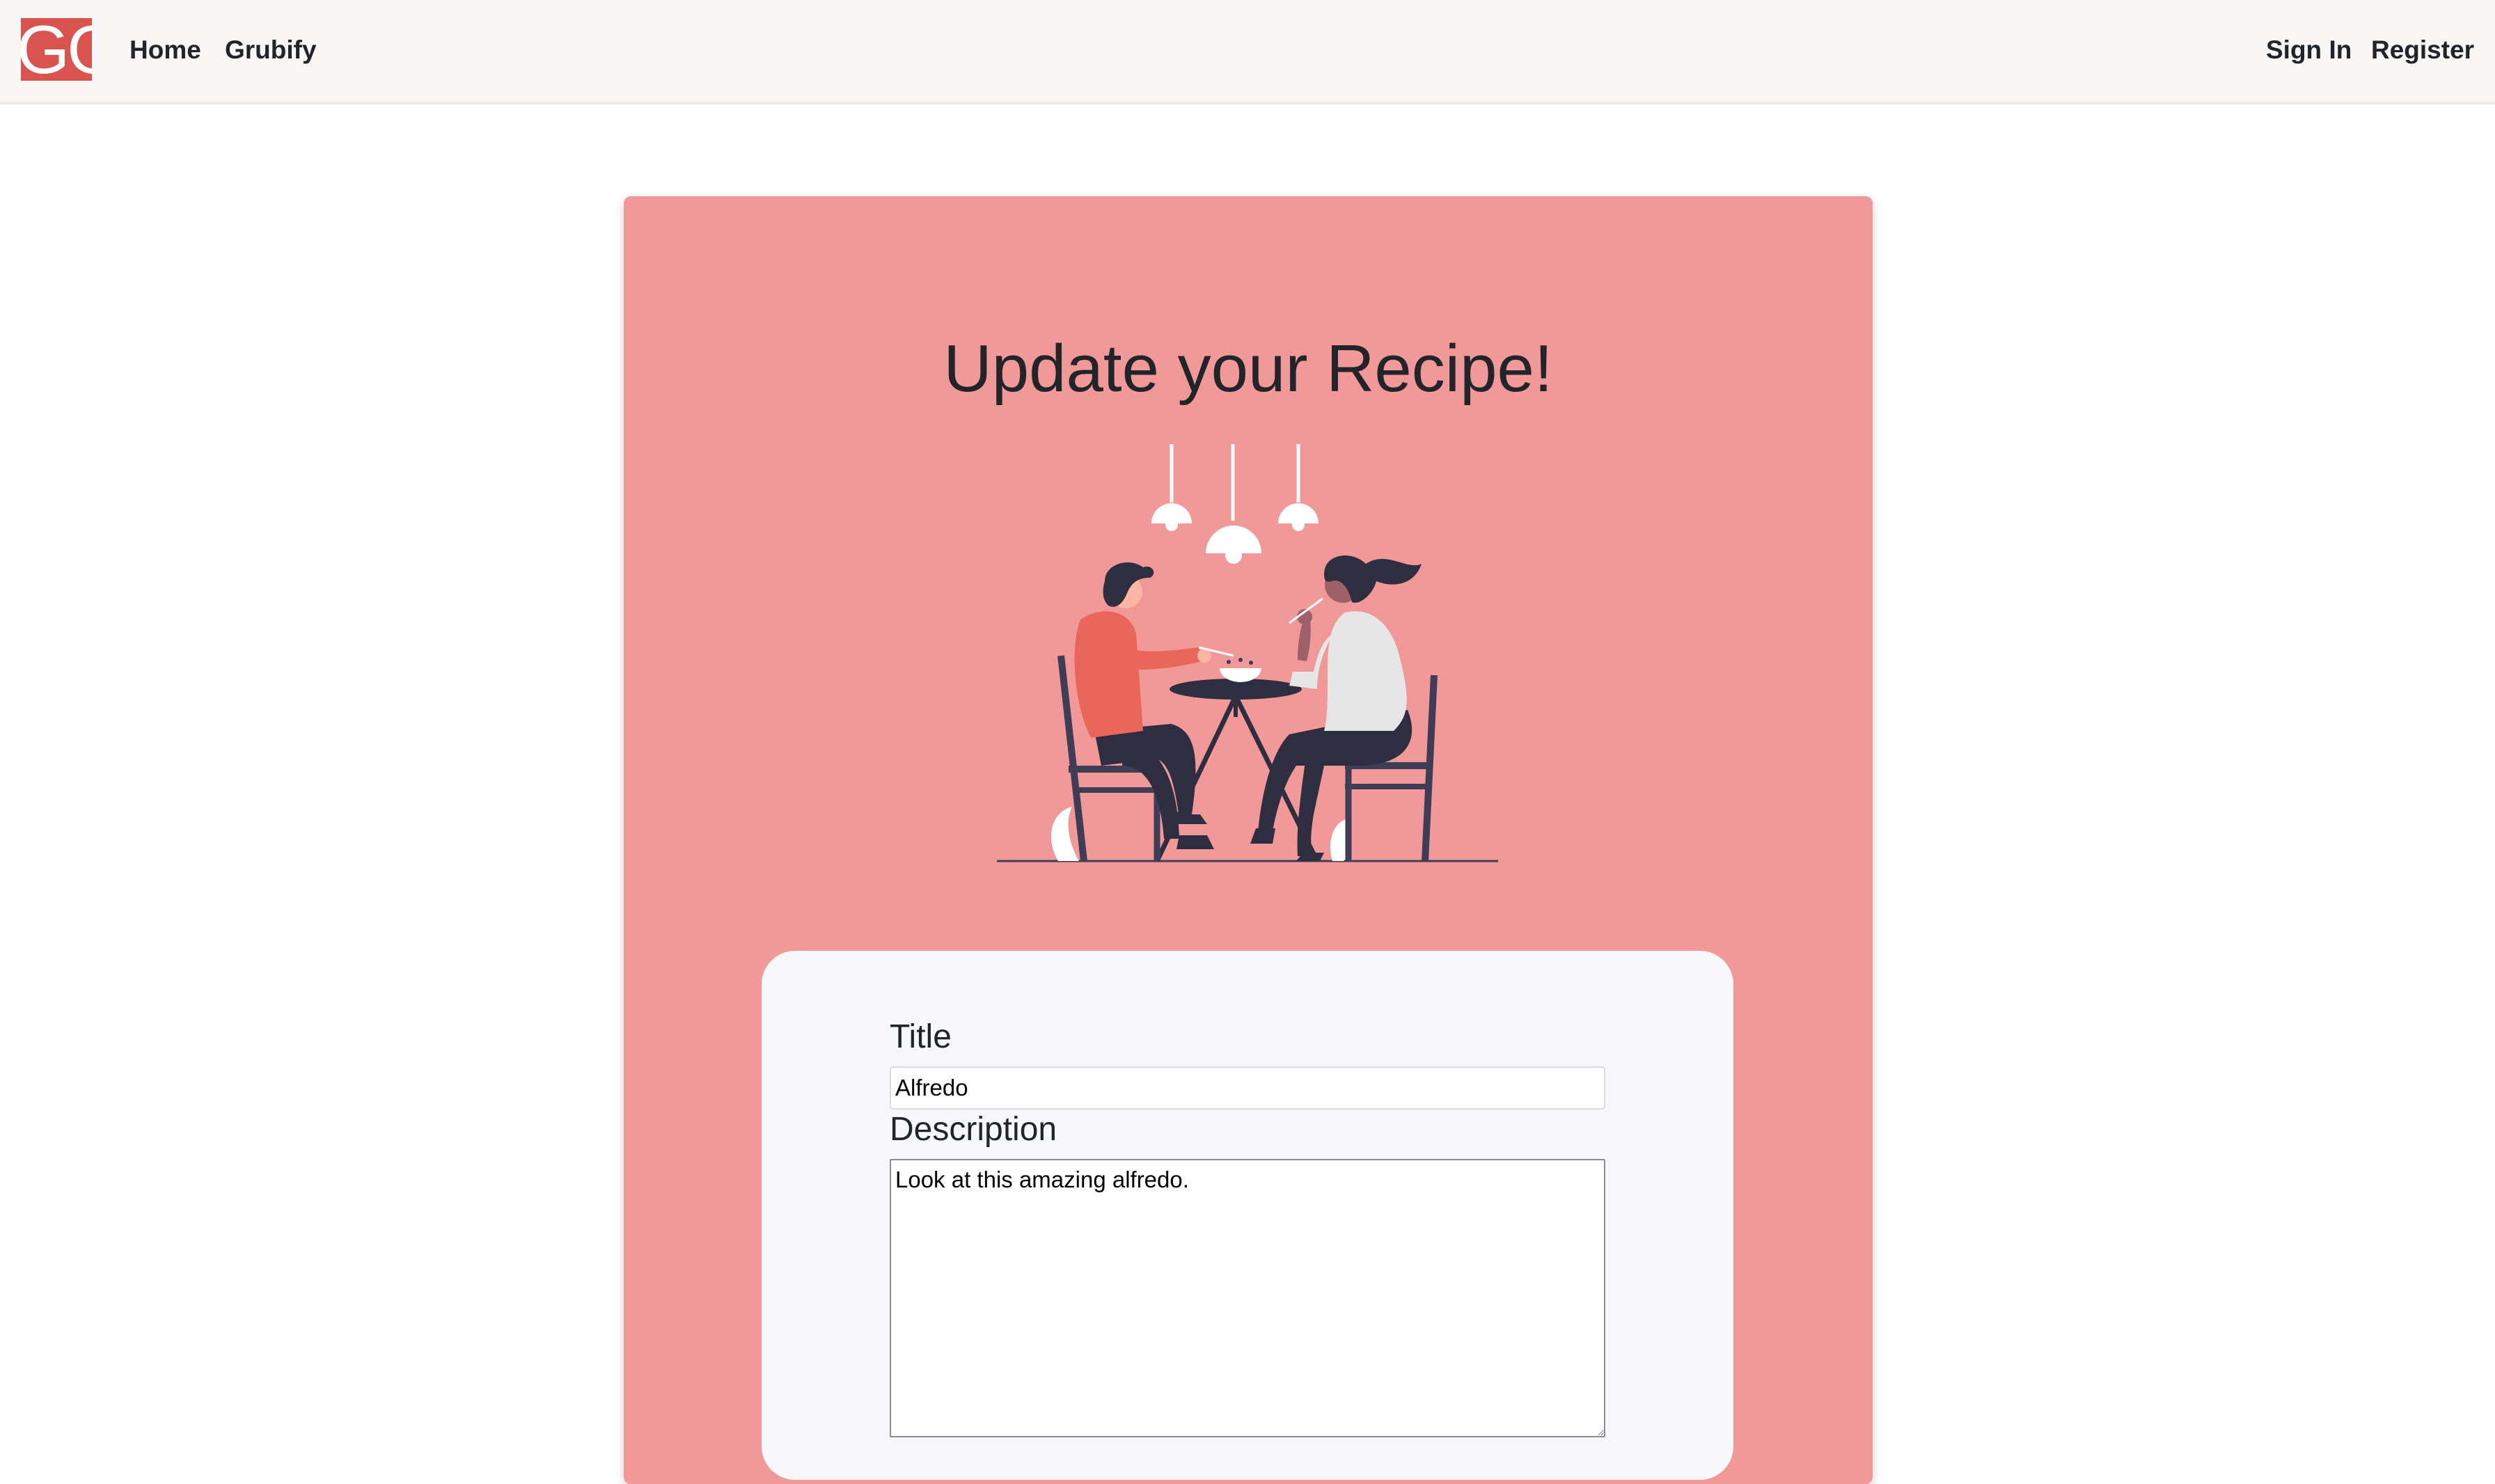 The height and width of the screenshot is (1484, 2495). I want to click on woman-figure, so click(1336, 708).